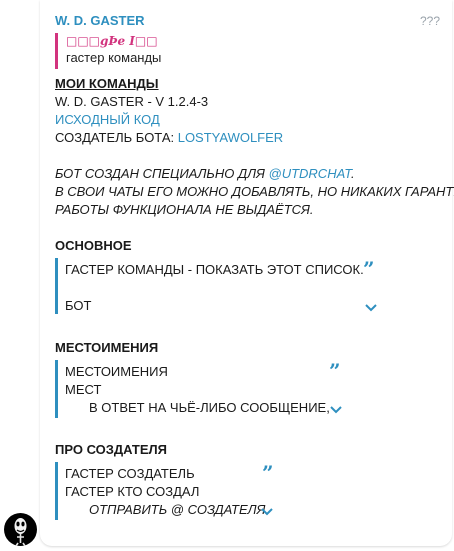 The height and width of the screenshot is (551, 454). Describe the element at coordinates (78, 305) in the screenshot. I see `command-bot: БОТ` at that location.